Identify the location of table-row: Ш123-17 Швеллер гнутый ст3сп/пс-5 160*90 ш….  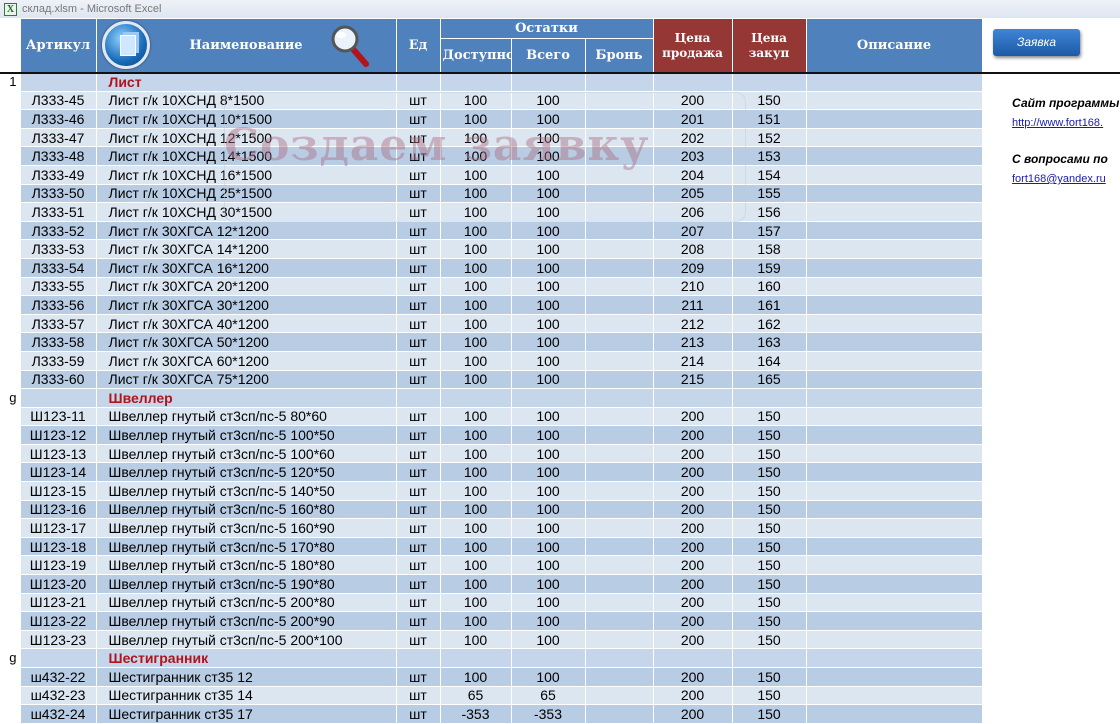
(491, 528).